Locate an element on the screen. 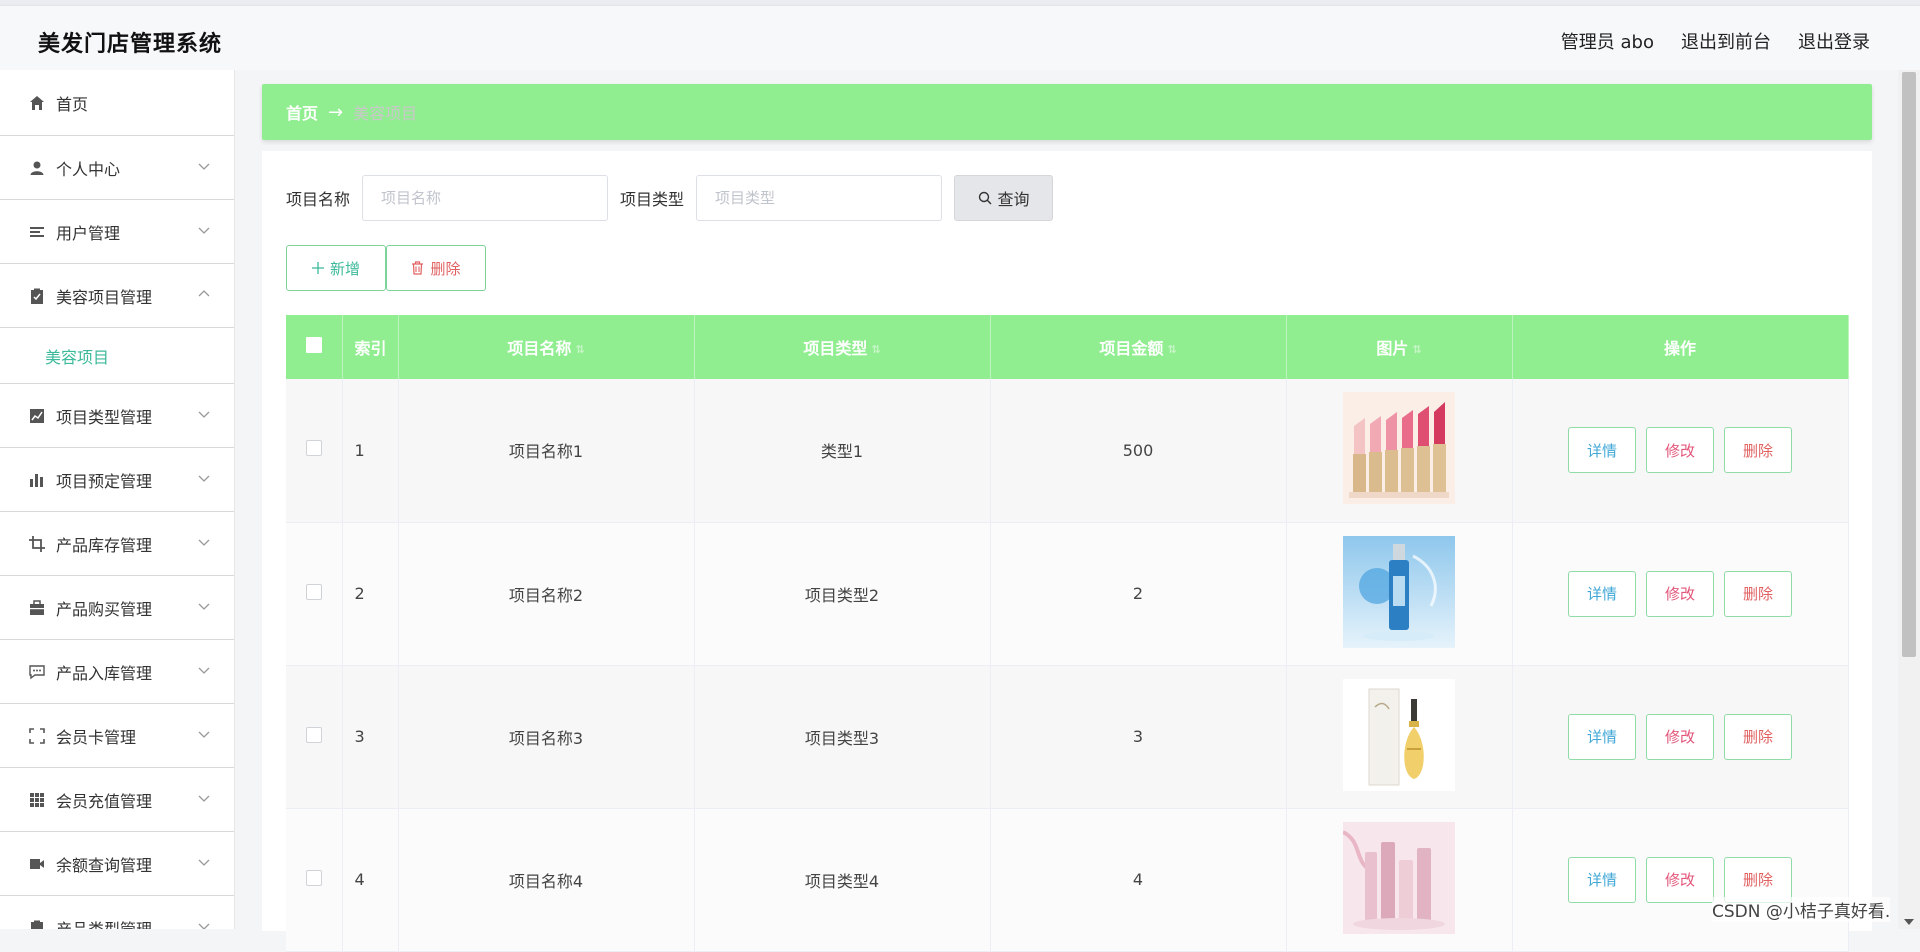 Image resolution: width=1920 pixels, height=952 pixels. sidebar-subitem-beauty-project: 美容项目 is located at coordinates (117, 356).